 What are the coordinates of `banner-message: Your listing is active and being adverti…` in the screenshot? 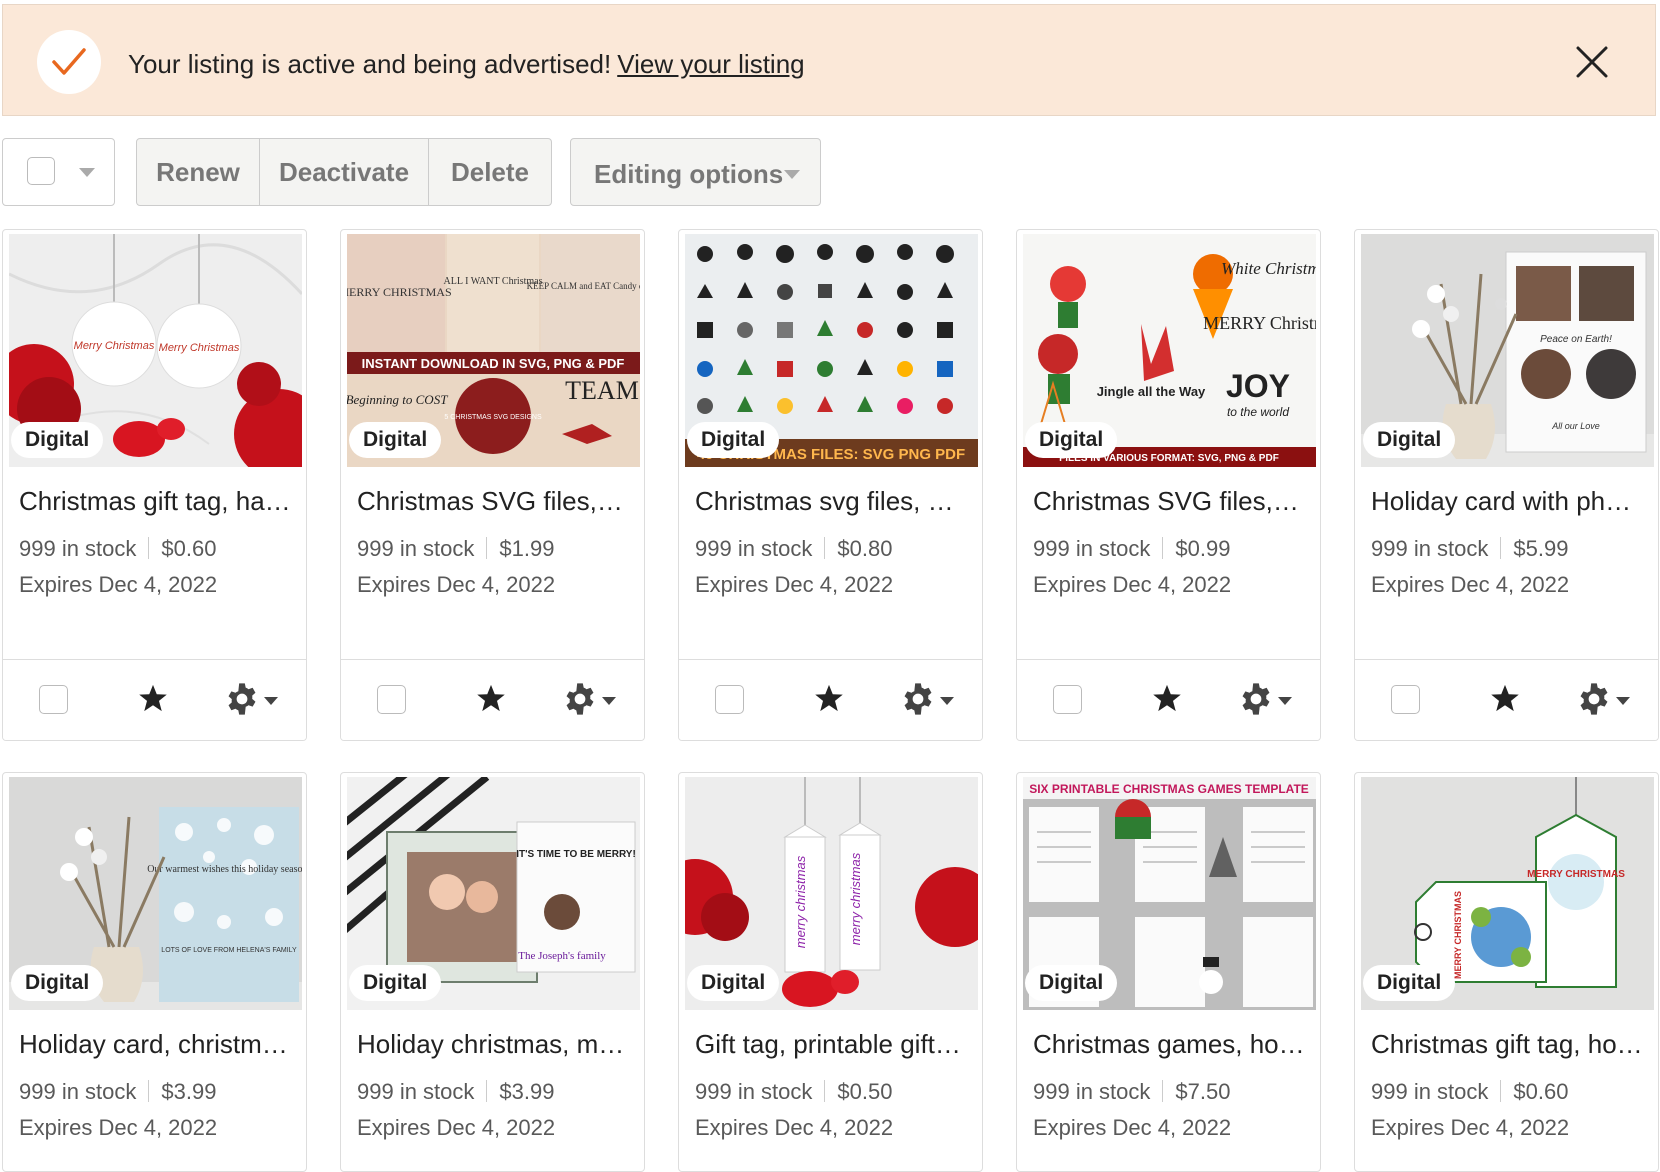 It's located at (466, 64).